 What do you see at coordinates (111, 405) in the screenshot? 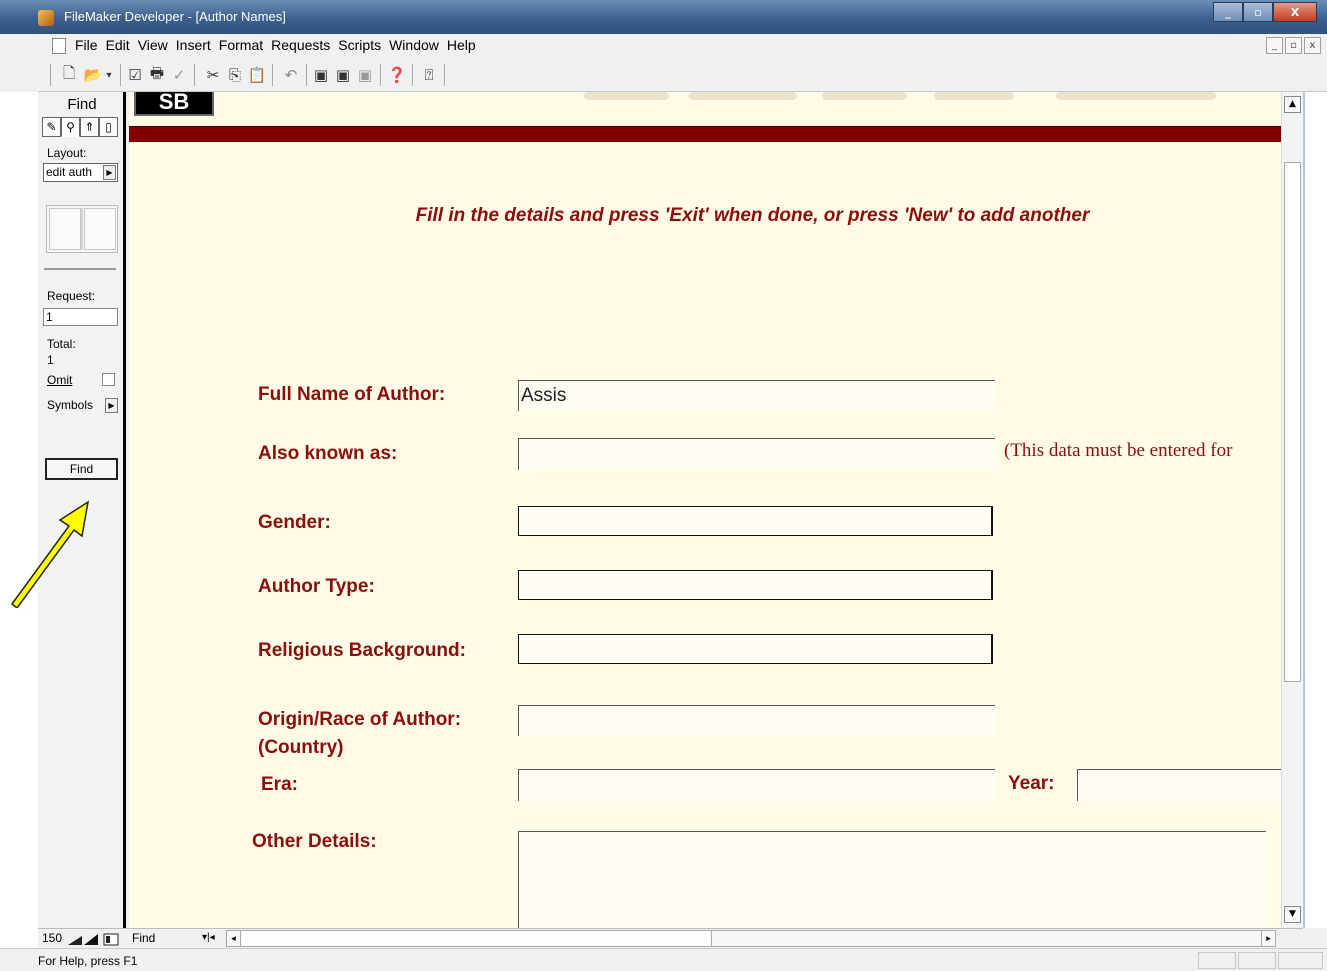
I see `symbols-menu-arrow-icon: ▶` at bounding box center [111, 405].